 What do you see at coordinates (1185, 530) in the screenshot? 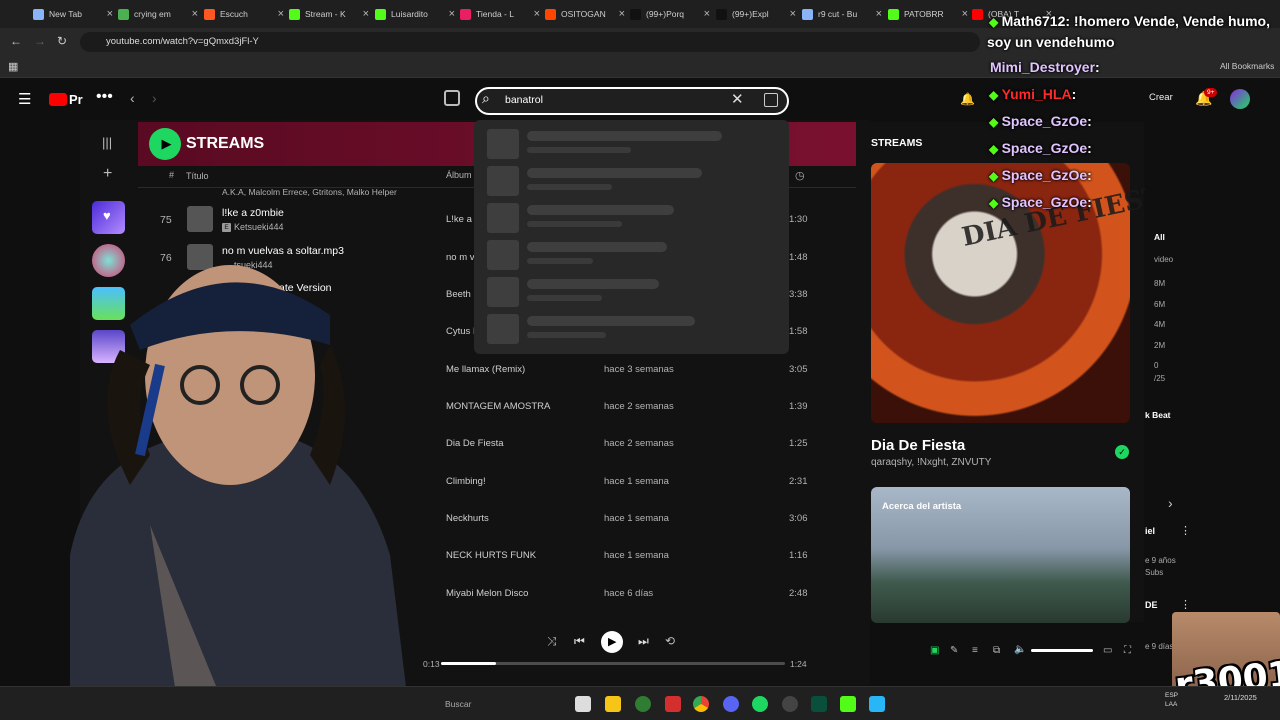
I see `more-vert-icon: ⋮` at bounding box center [1185, 530].